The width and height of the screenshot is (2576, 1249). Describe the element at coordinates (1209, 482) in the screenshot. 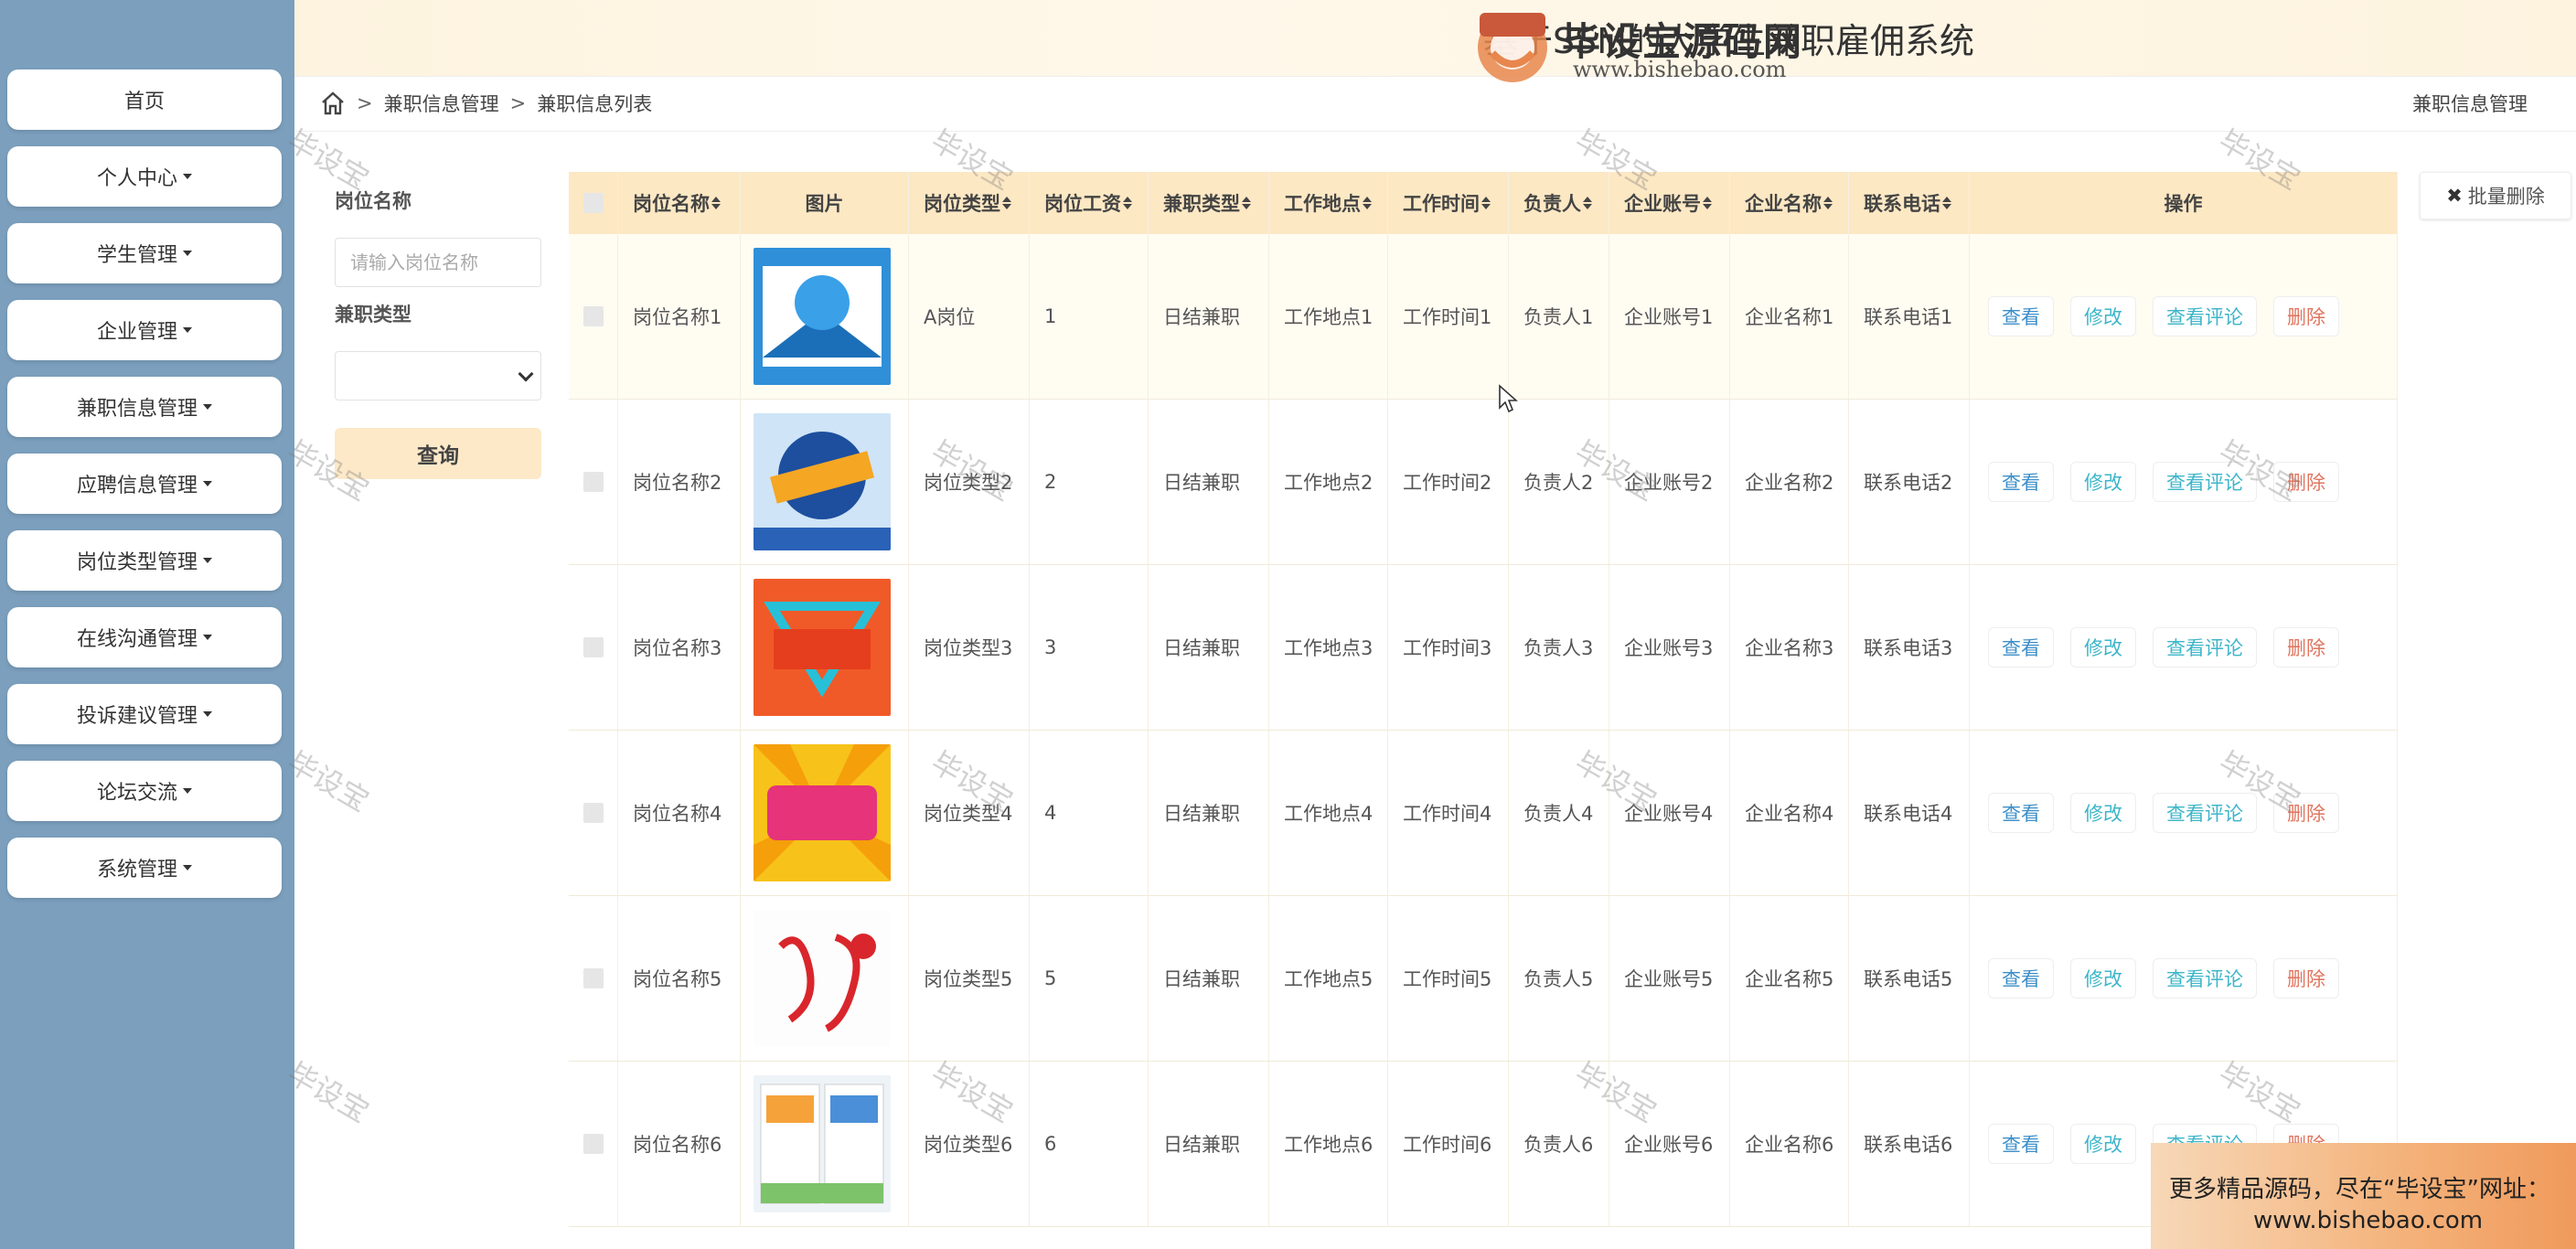

I see `cell-job-type: 日结兼职` at that location.